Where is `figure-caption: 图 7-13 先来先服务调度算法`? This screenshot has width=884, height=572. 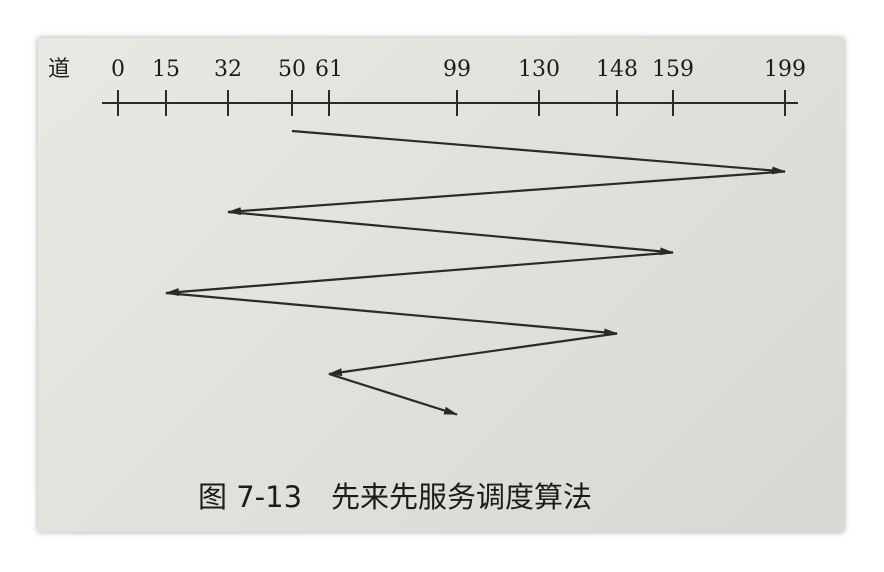 figure-caption: 图 7-13 先来先服务调度算法 is located at coordinates (395, 497).